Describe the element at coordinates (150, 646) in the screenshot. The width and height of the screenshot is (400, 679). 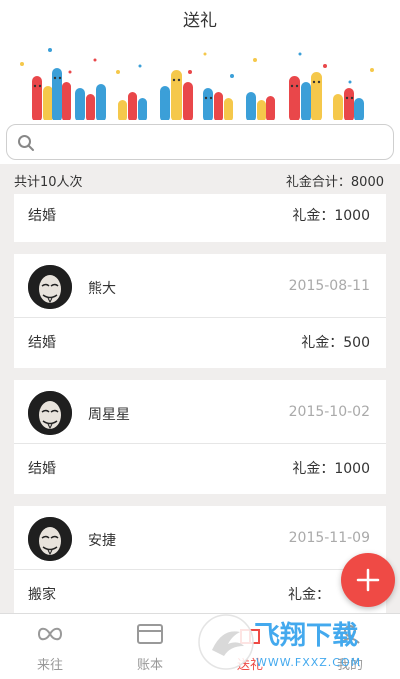
I see `tab-zhangben: 账本` at that location.